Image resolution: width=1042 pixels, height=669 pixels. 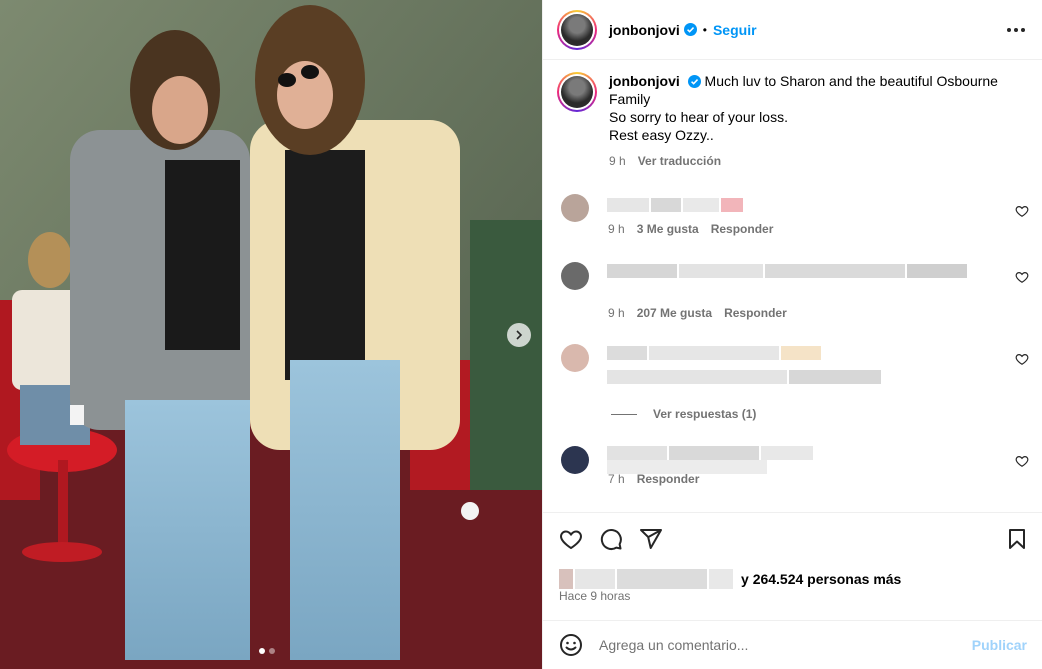 I want to click on comment-meta: 9 h 3 Me gusta Responder, so click(x=690, y=229).